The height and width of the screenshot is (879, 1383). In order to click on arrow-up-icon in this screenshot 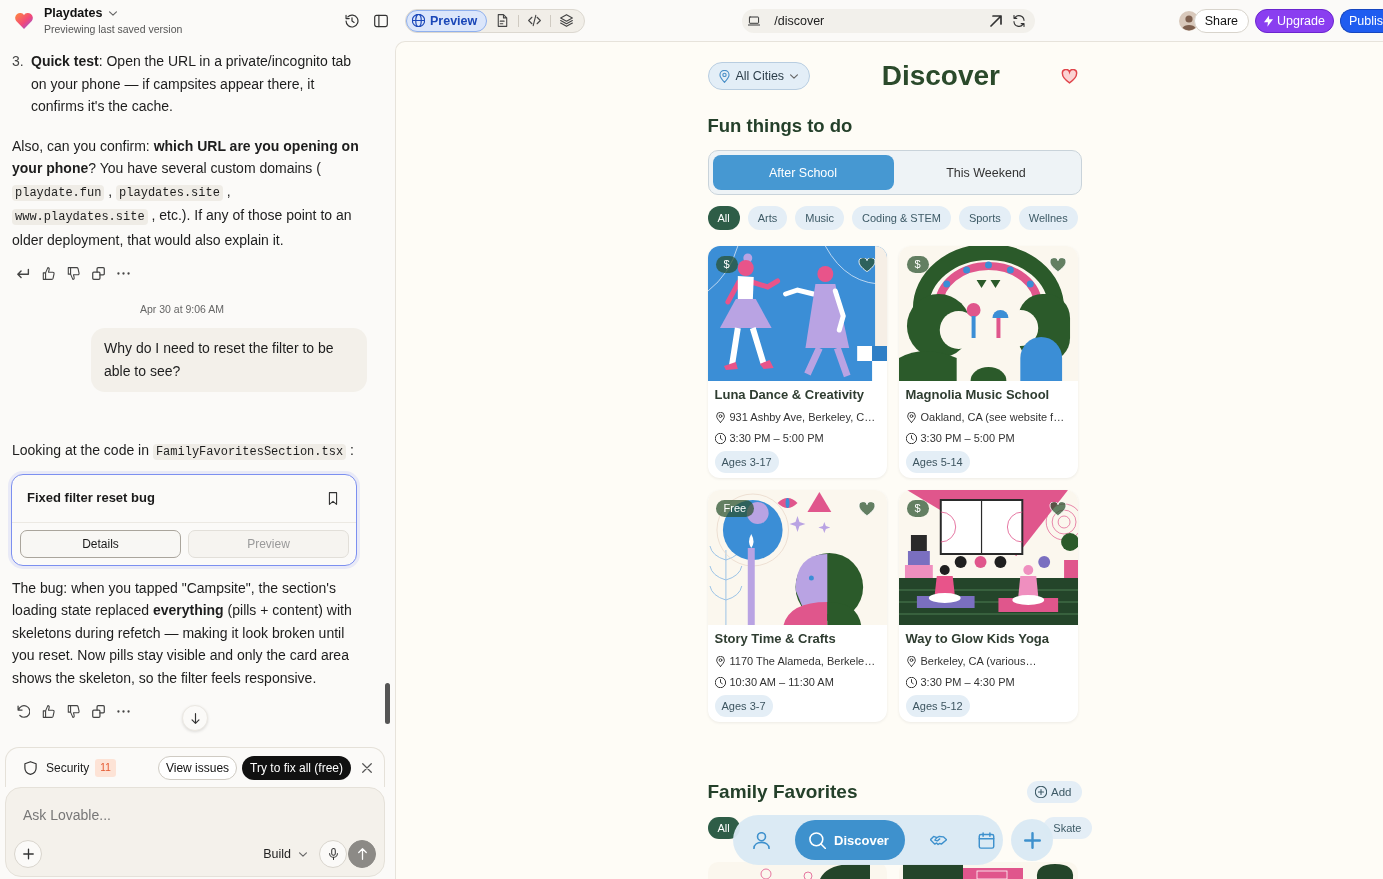, I will do `click(362, 854)`.